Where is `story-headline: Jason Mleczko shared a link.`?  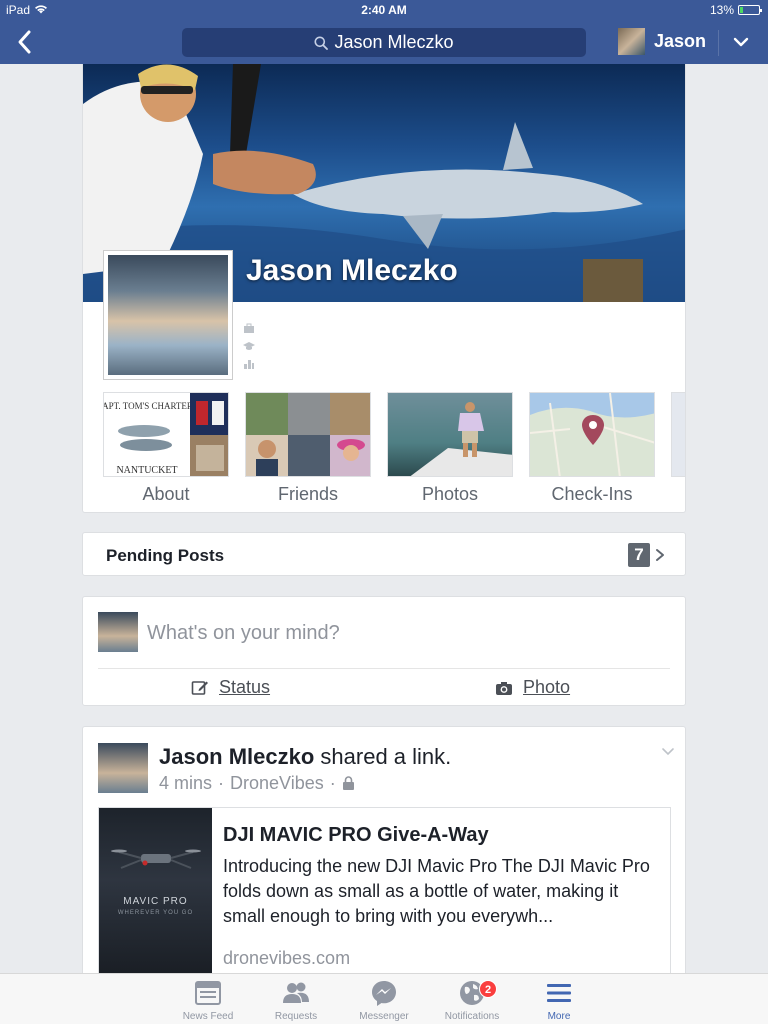
story-headline: Jason Mleczko shared a link. is located at coordinates (305, 757).